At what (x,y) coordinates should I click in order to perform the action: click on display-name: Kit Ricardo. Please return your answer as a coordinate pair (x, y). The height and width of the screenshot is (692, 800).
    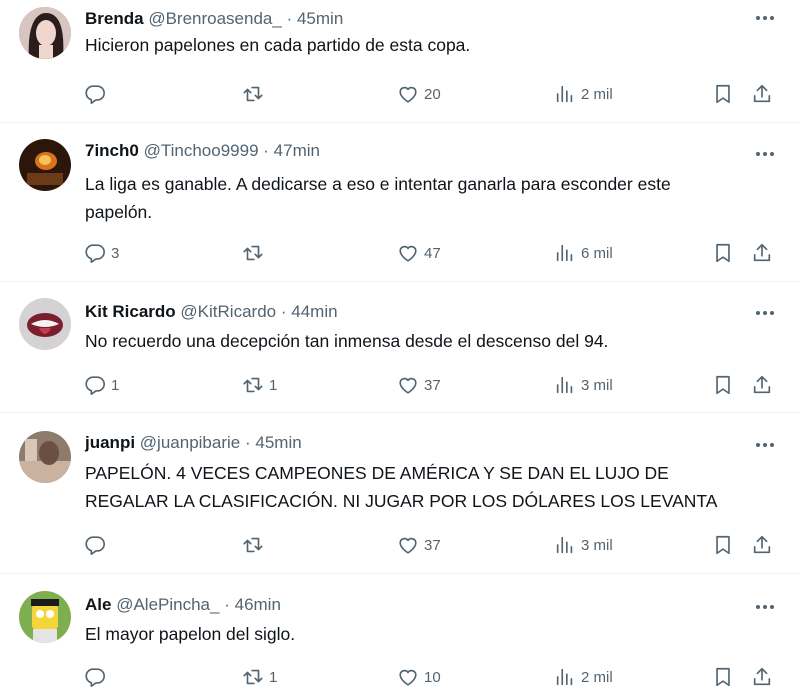
    Looking at the image, I should click on (130, 311).